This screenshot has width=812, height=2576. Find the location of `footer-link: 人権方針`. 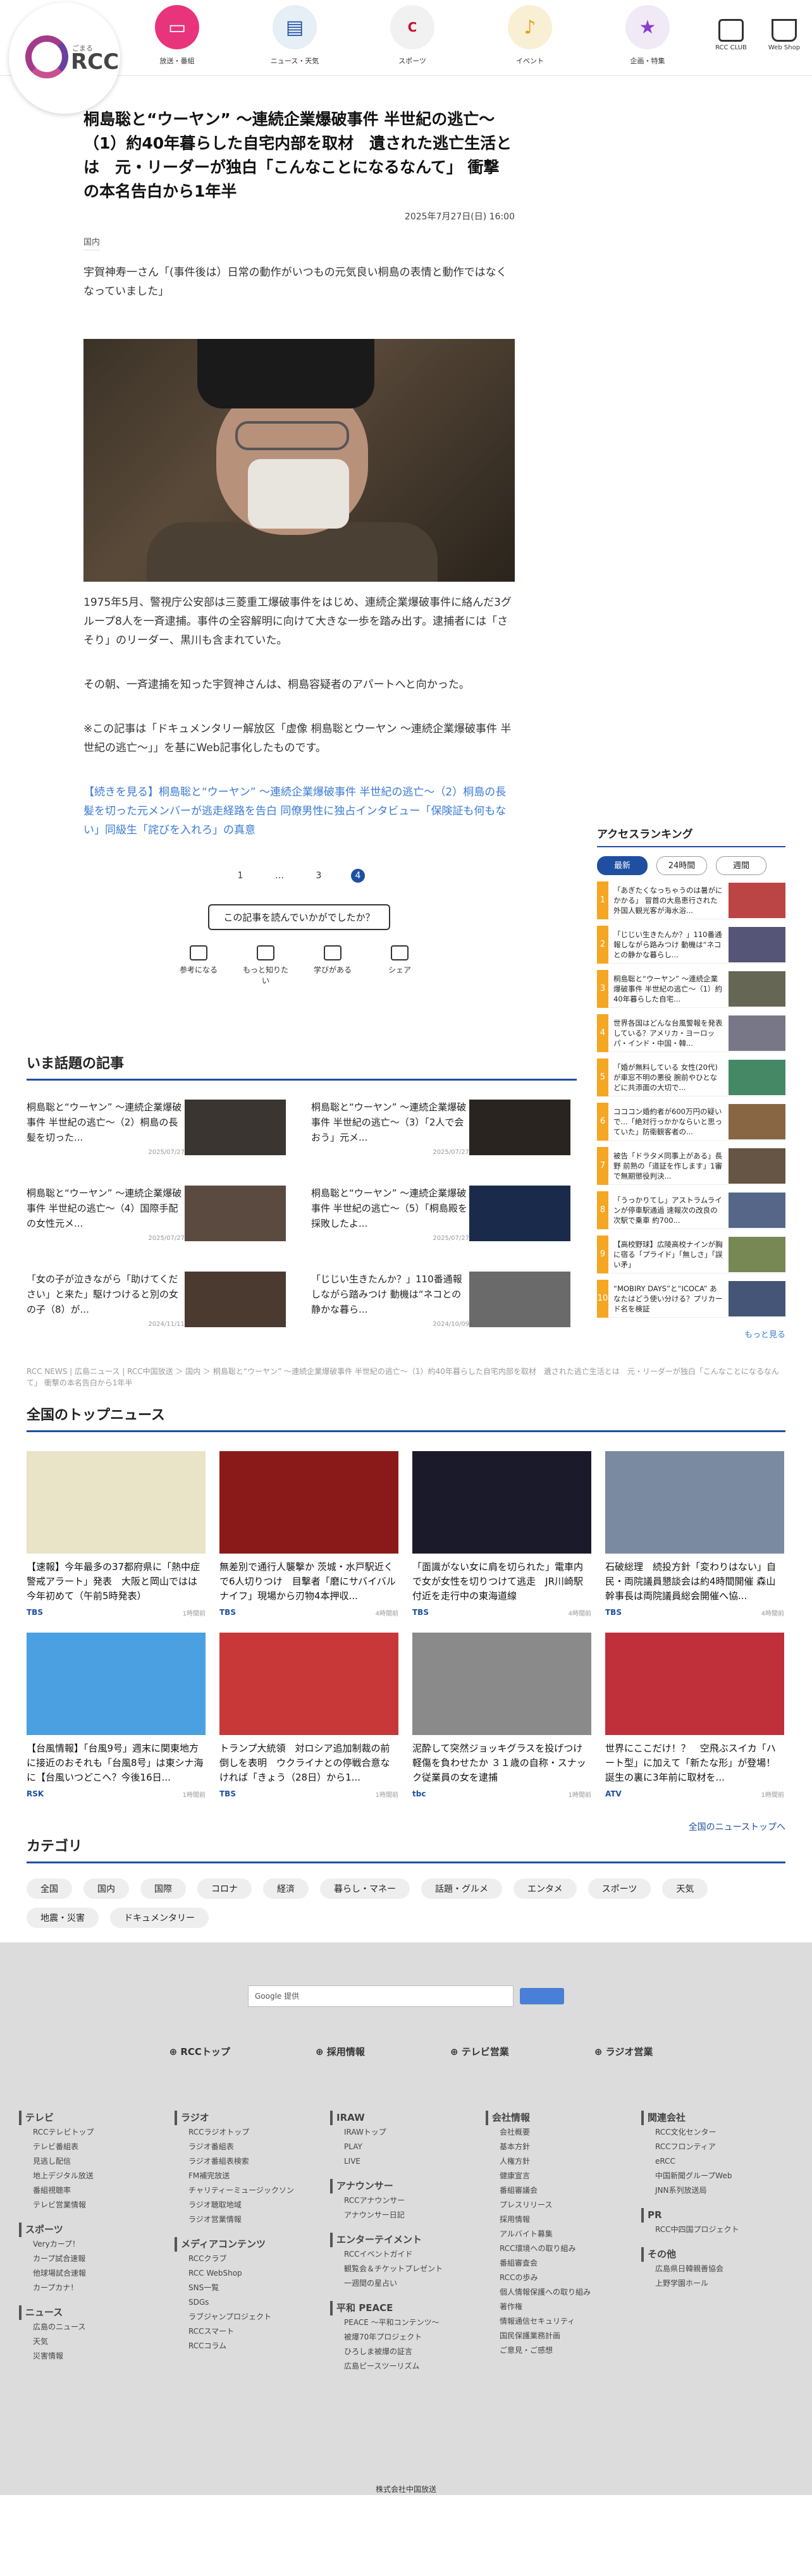

footer-link: 人権方針 is located at coordinates (563, 2161).